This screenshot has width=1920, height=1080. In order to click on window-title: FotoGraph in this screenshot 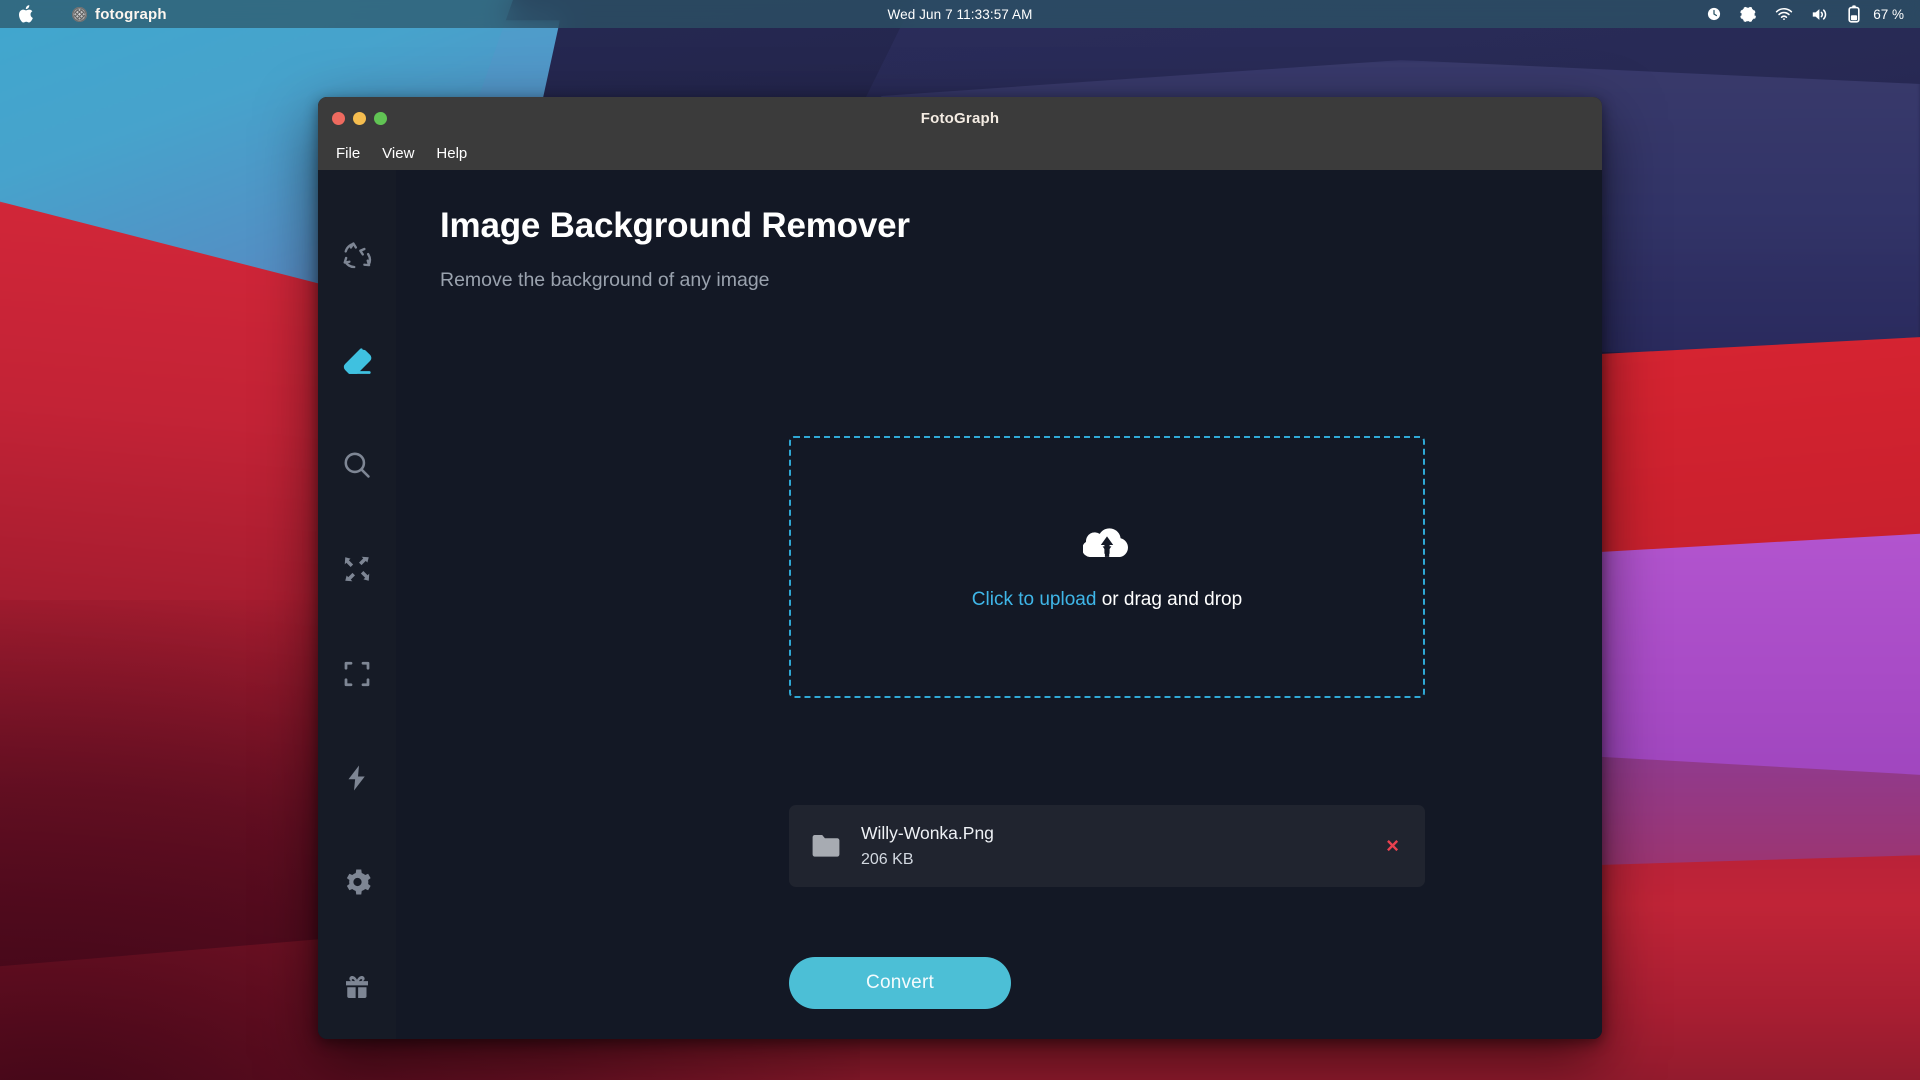, I will do `click(960, 118)`.